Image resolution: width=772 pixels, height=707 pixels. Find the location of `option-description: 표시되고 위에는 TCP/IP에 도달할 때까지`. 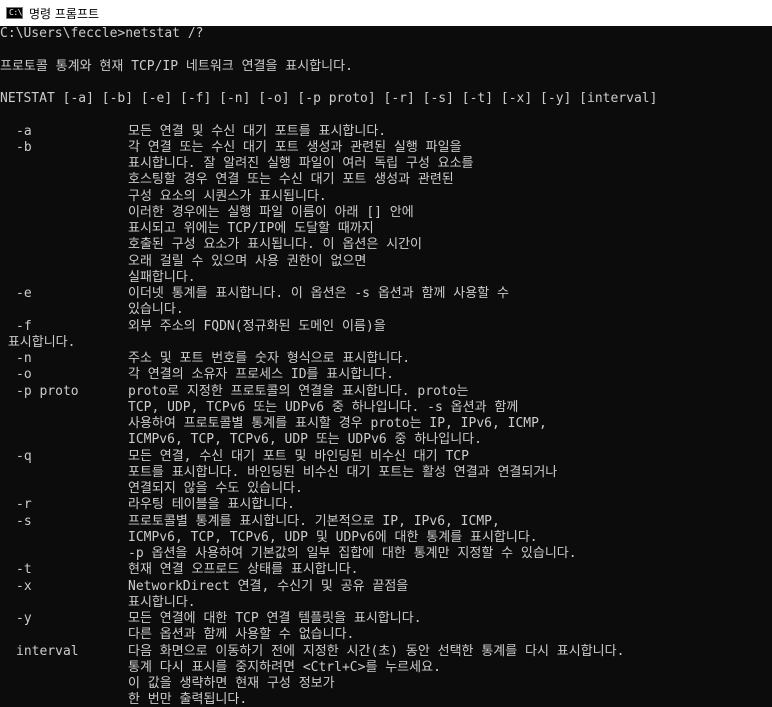

option-description: 표시되고 위에는 TCP/IP에 도달할 때까지 is located at coordinates (251, 228).